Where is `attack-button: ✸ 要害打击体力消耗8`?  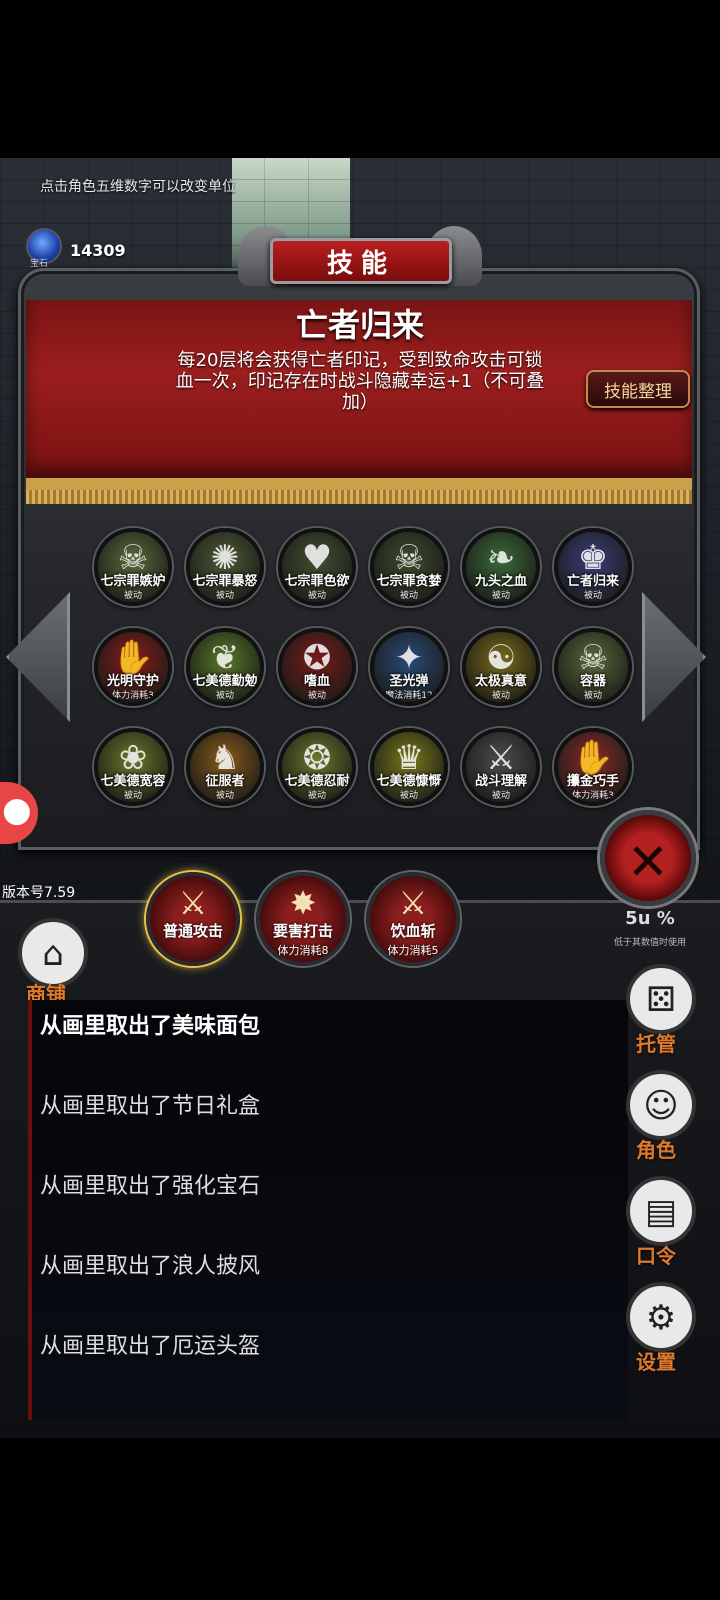 attack-button: ✸ 要害打击体力消耗8 is located at coordinates (303, 919).